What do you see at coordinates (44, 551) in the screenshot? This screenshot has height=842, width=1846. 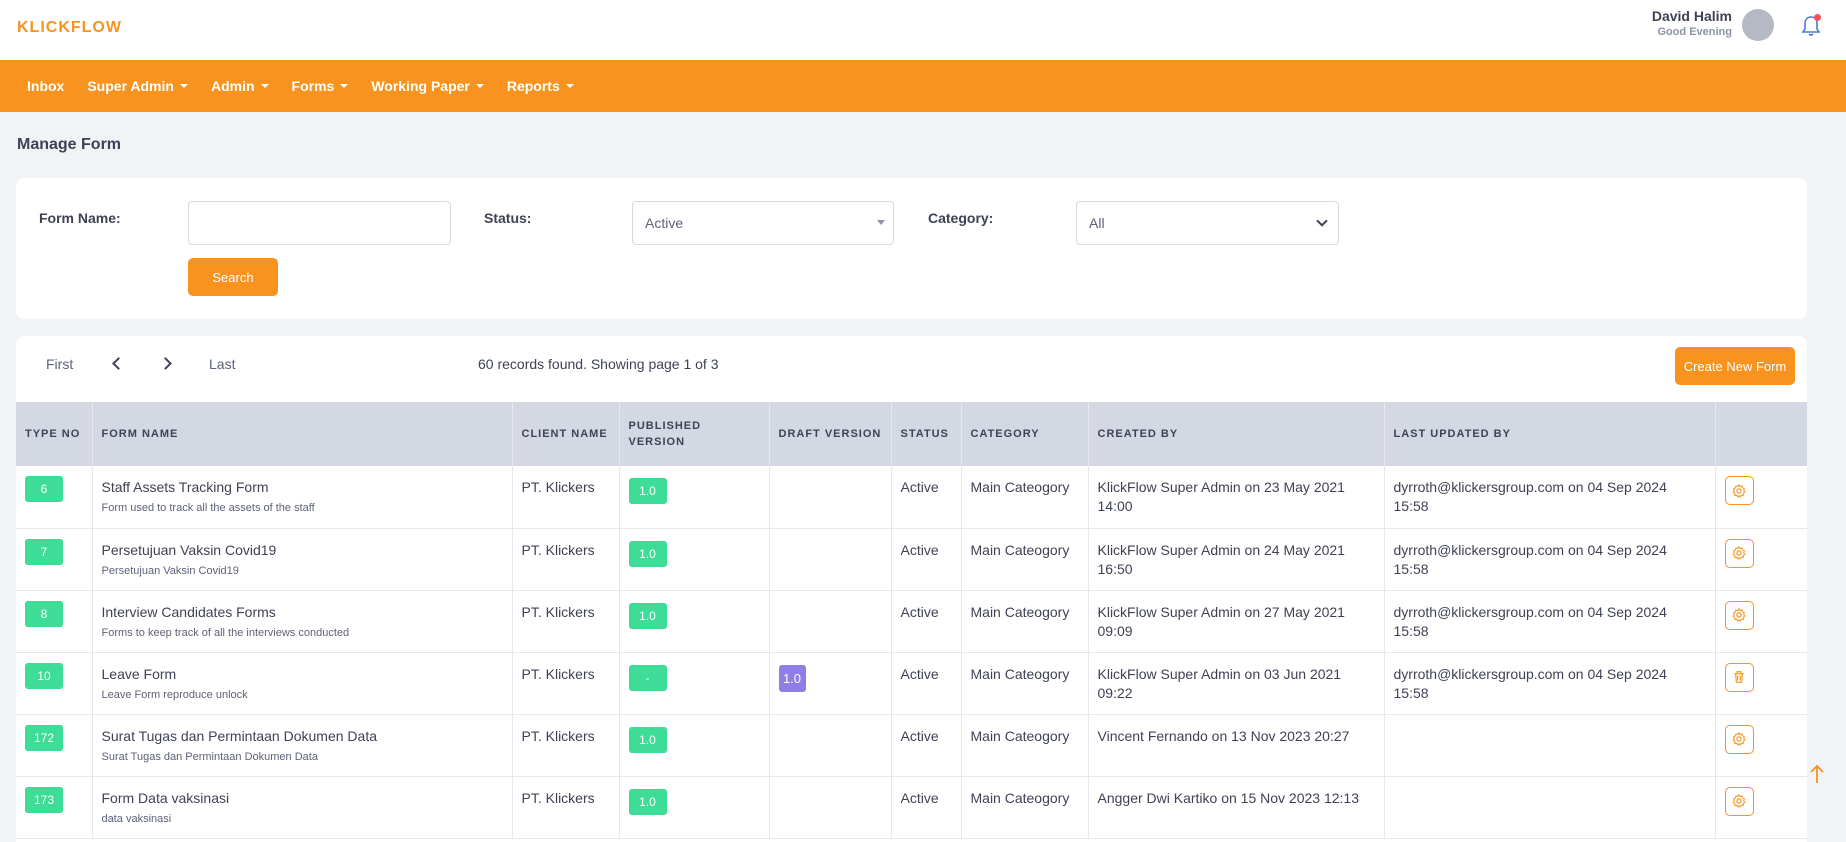 I see `type-no-badge: 7` at bounding box center [44, 551].